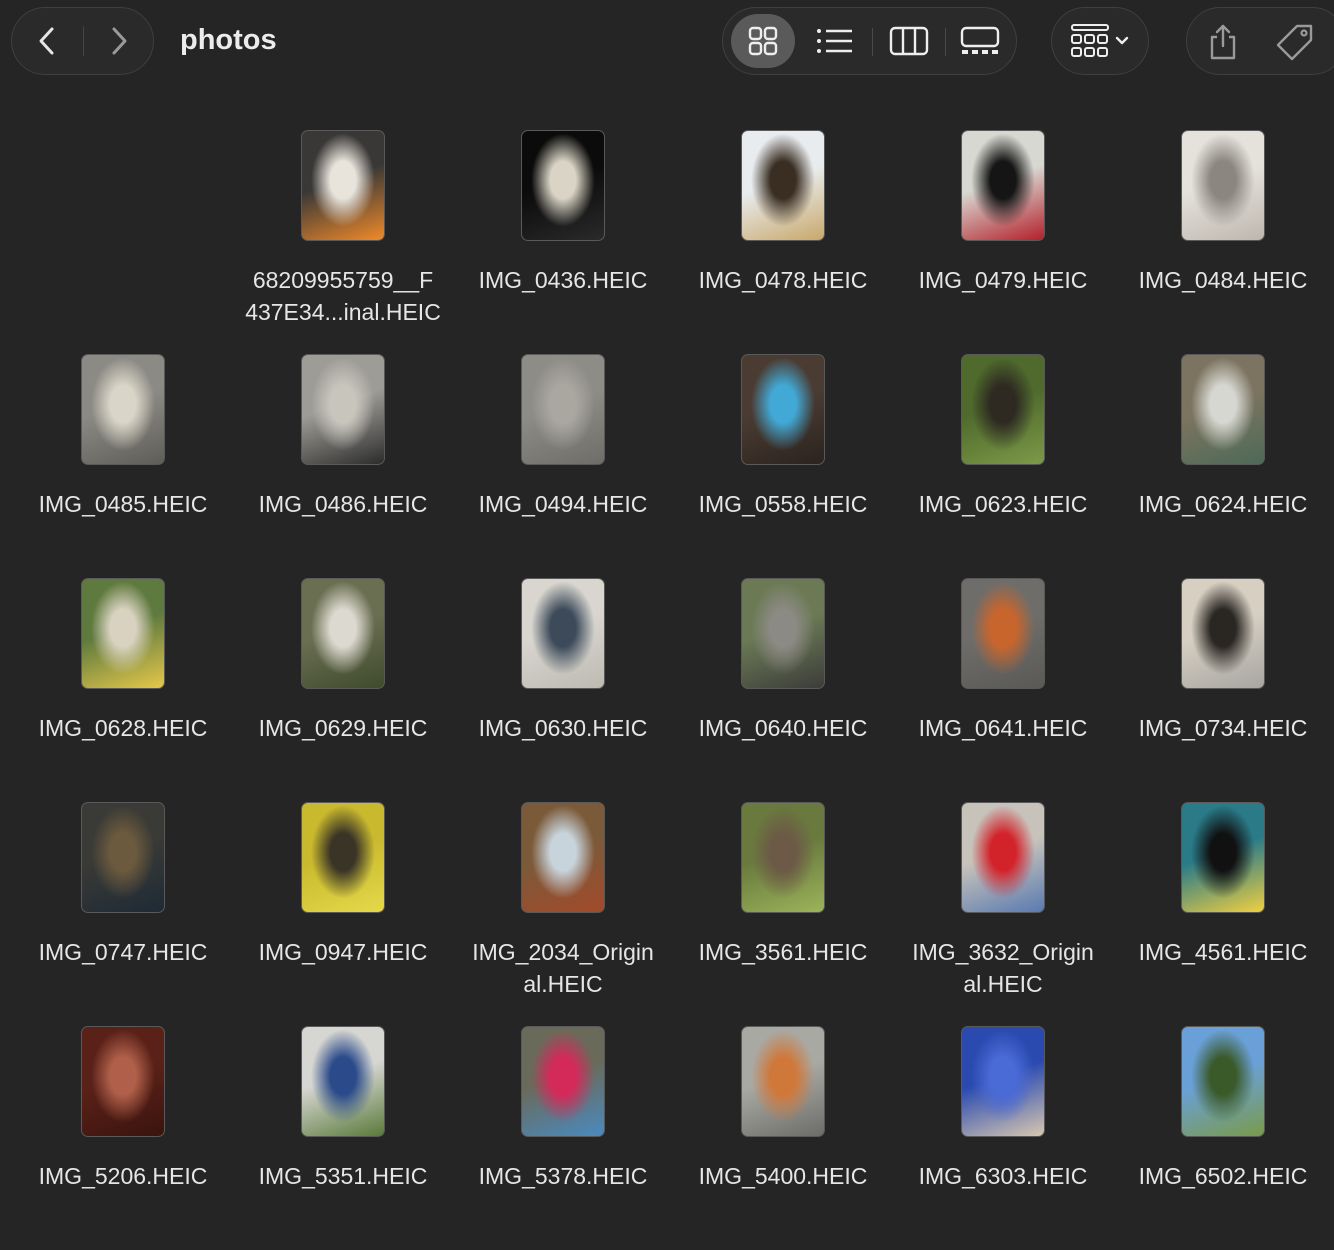 This screenshot has width=1334, height=1250. I want to click on file-item: IMG_0734.HEIC, so click(1223, 690).